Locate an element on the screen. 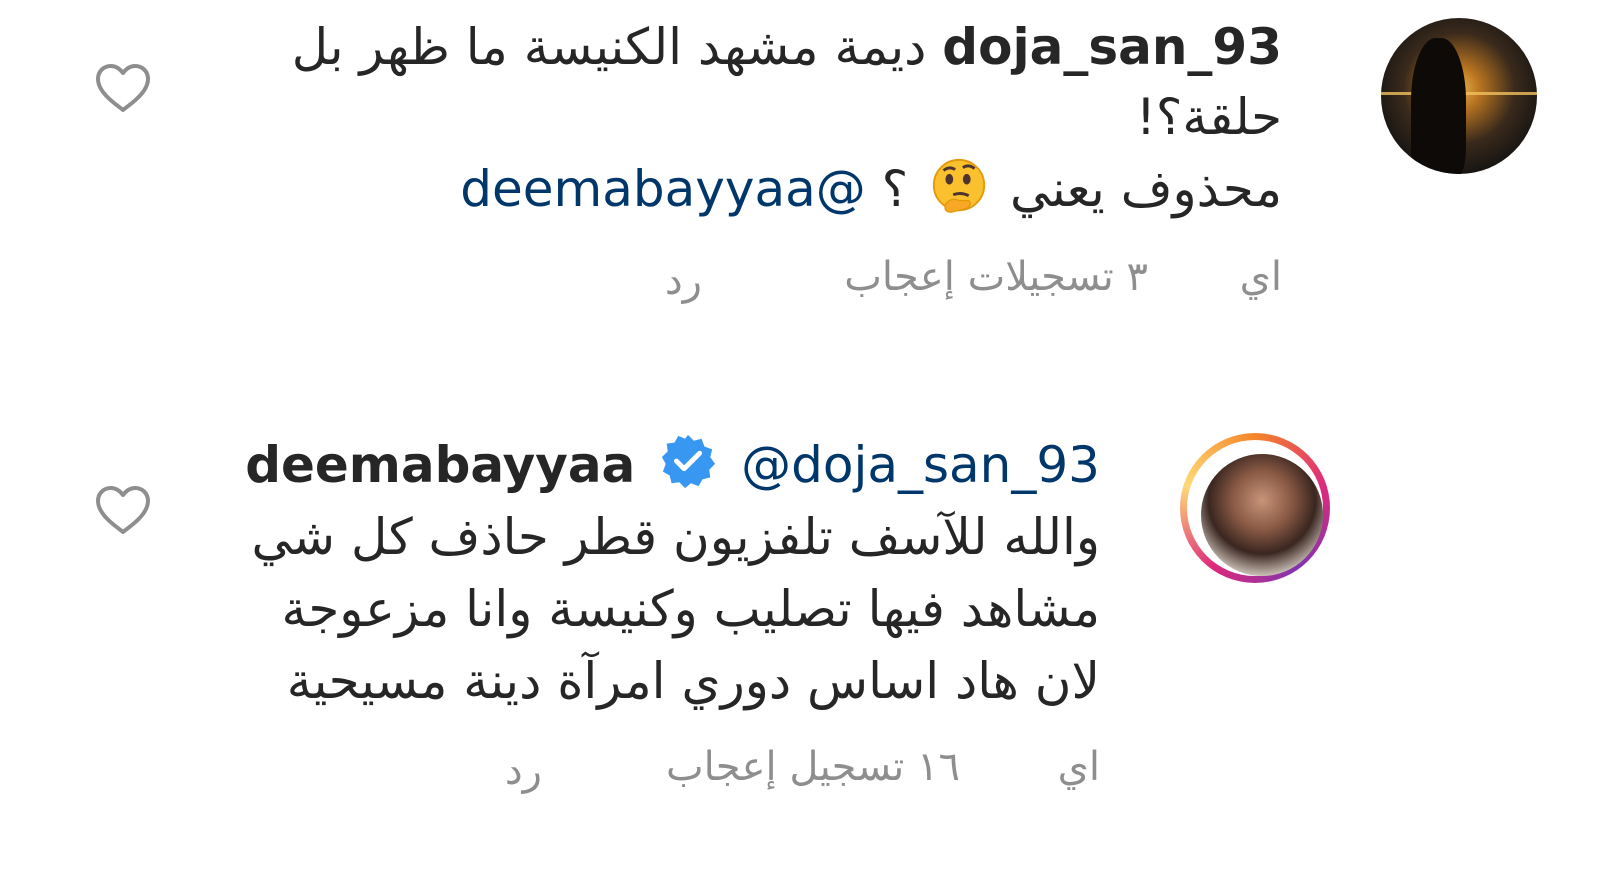 Image resolution: width=1600 pixels, height=882 pixels. comment-1-text-3: محذوف يعني is located at coordinates (1146, 189).